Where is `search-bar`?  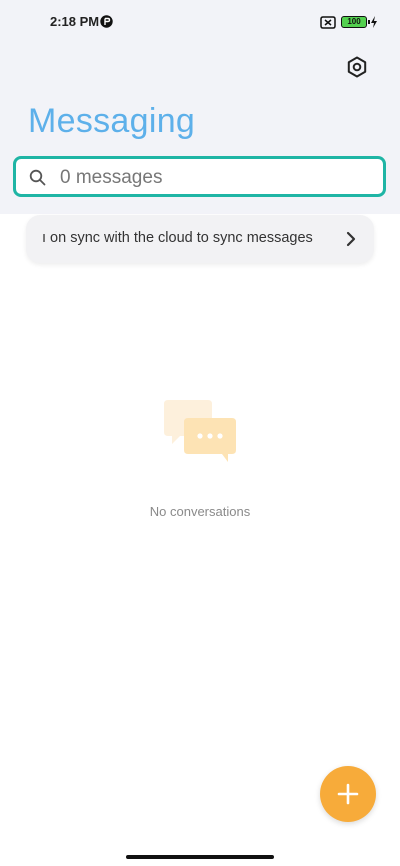 search-bar is located at coordinates (199, 176).